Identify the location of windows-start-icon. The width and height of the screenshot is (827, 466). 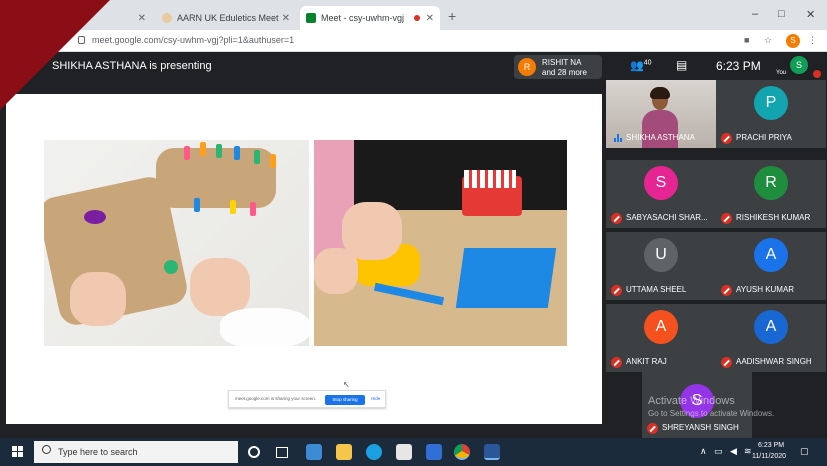
(18, 452).